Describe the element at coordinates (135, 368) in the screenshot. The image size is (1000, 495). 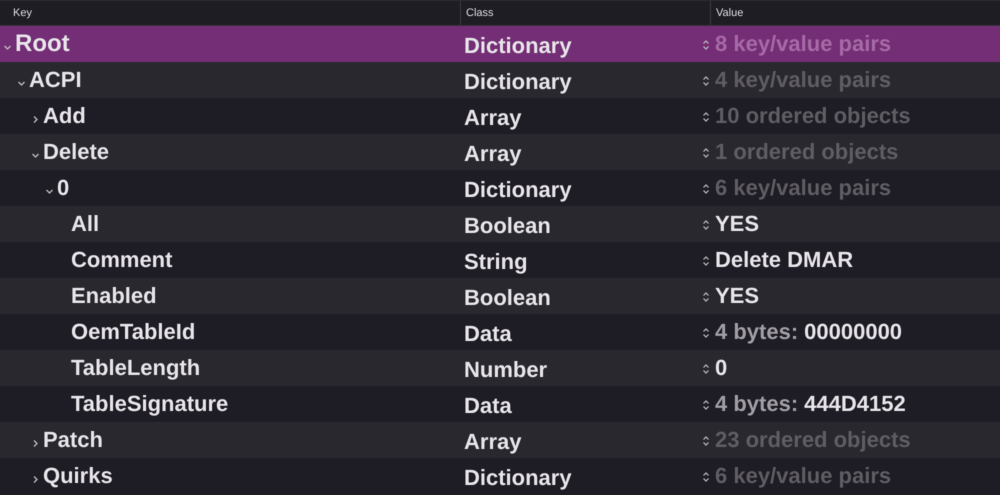
I see `key-text: TableLength` at that location.